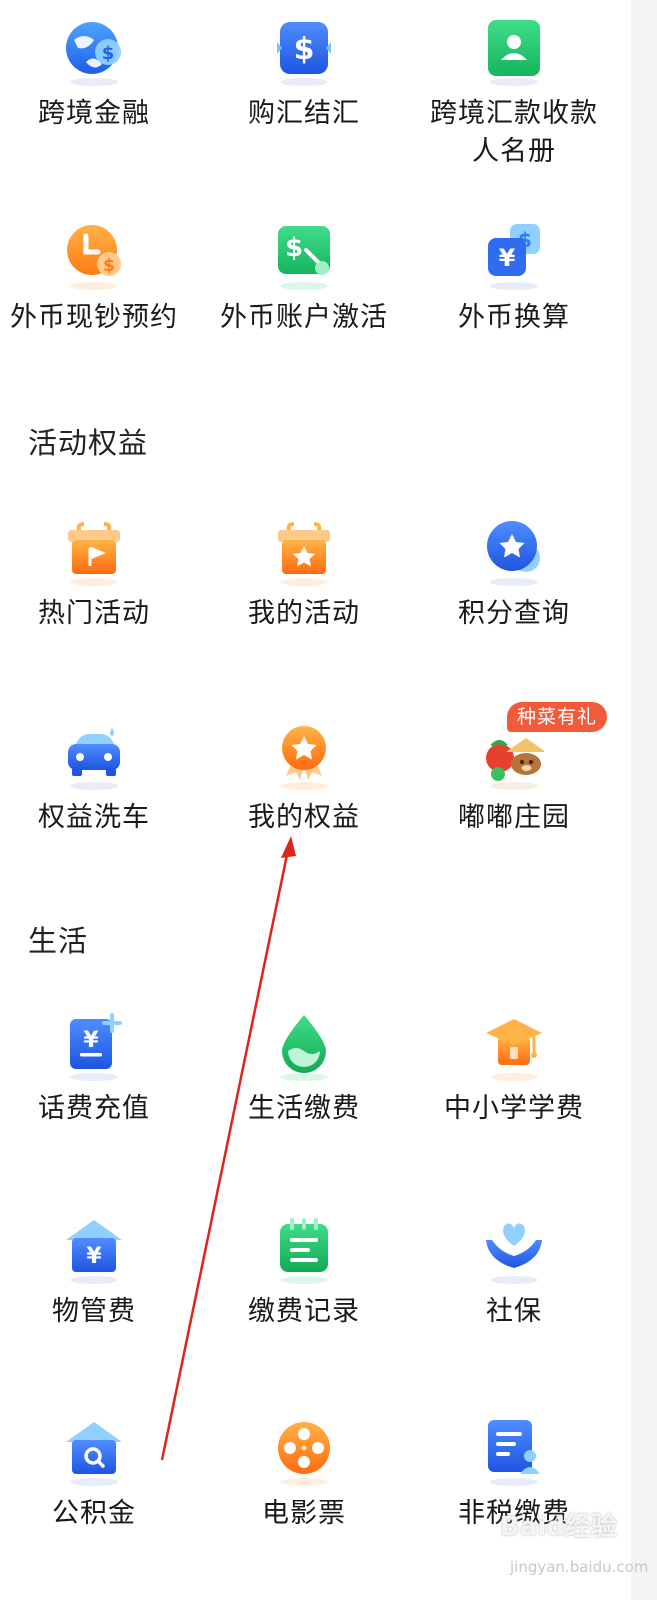 The width and height of the screenshot is (657, 1600). I want to click on menu-item-housing-fund: 公积金, so click(99, 1500).